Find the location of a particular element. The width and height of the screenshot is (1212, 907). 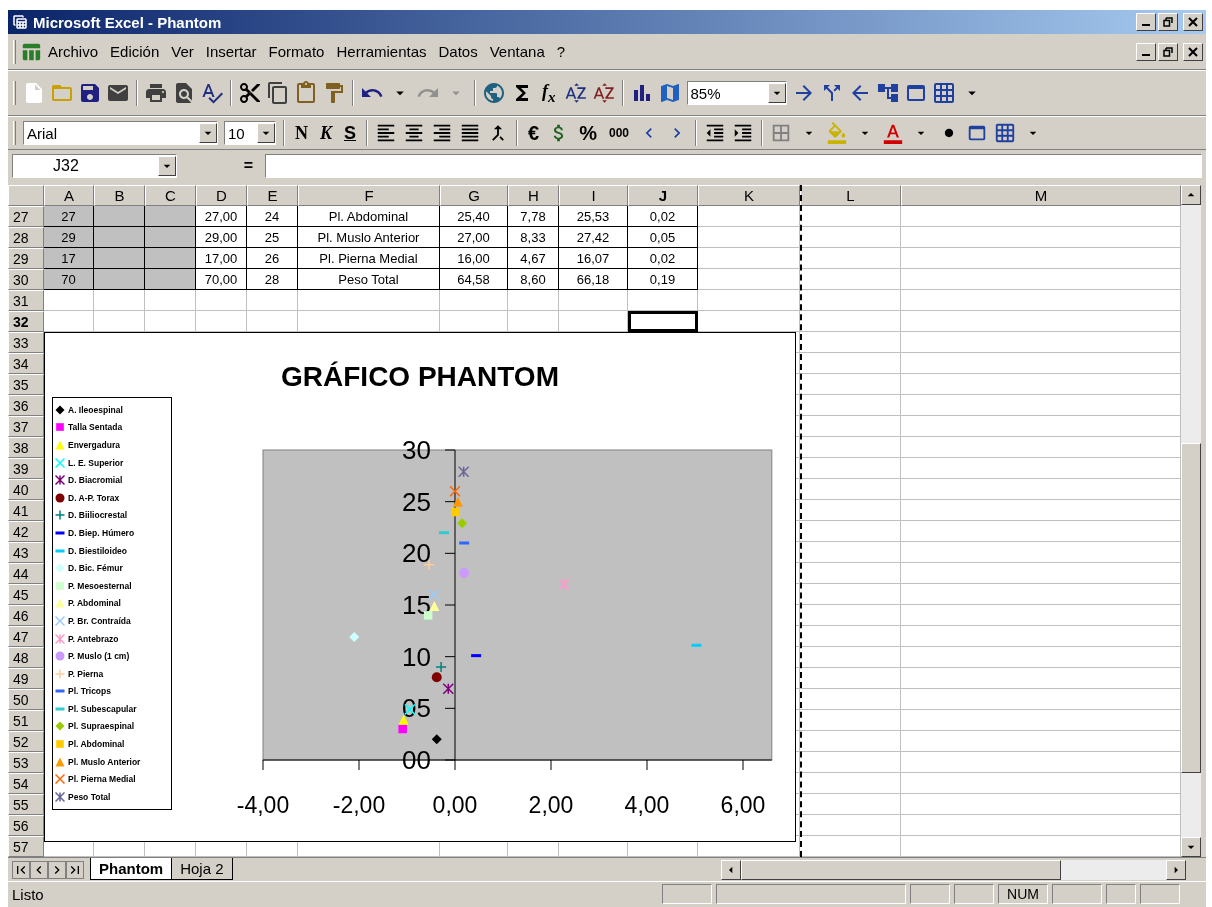

globe-icon is located at coordinates (494, 93).